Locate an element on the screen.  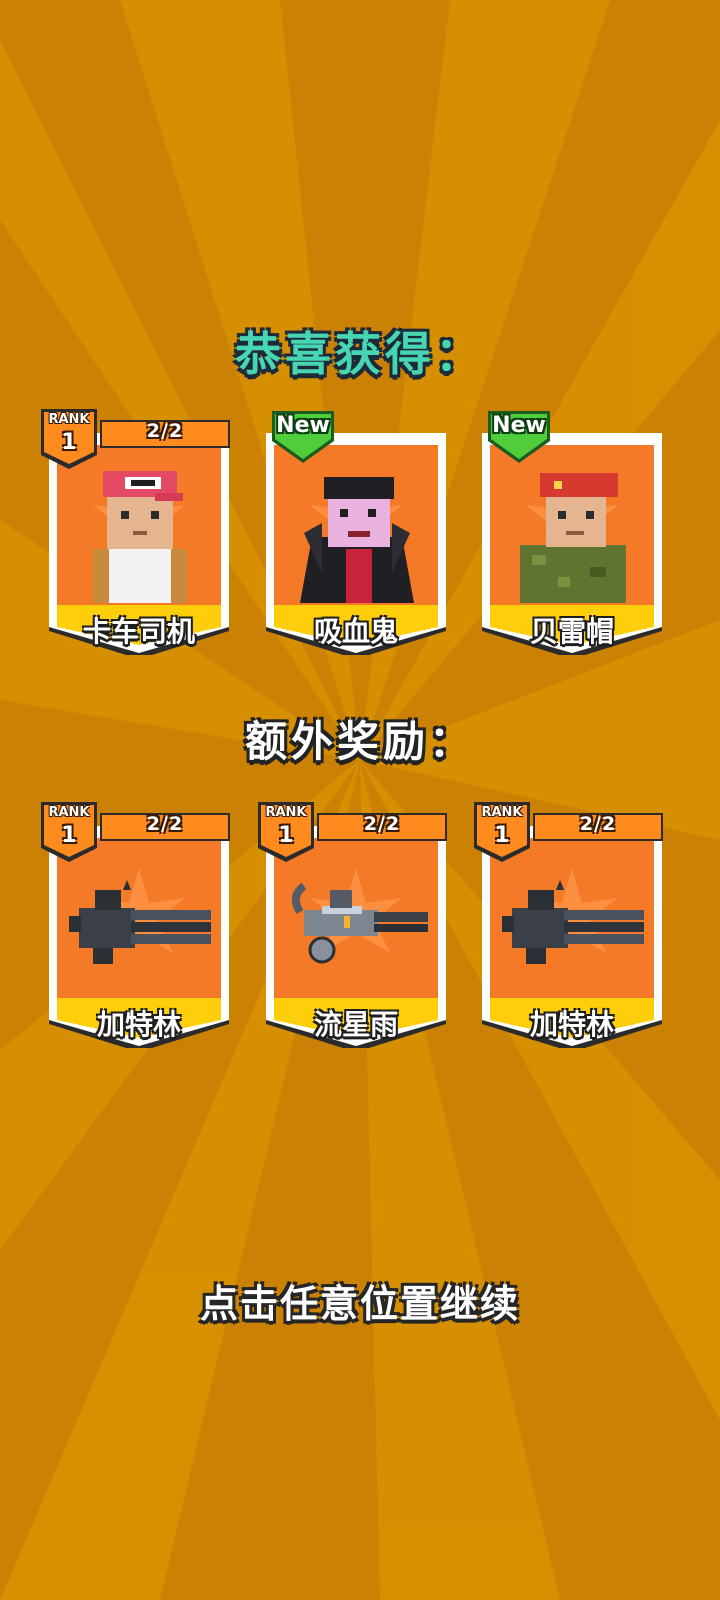
reward-name: 吸血鬼 is located at coordinates (355, 631).